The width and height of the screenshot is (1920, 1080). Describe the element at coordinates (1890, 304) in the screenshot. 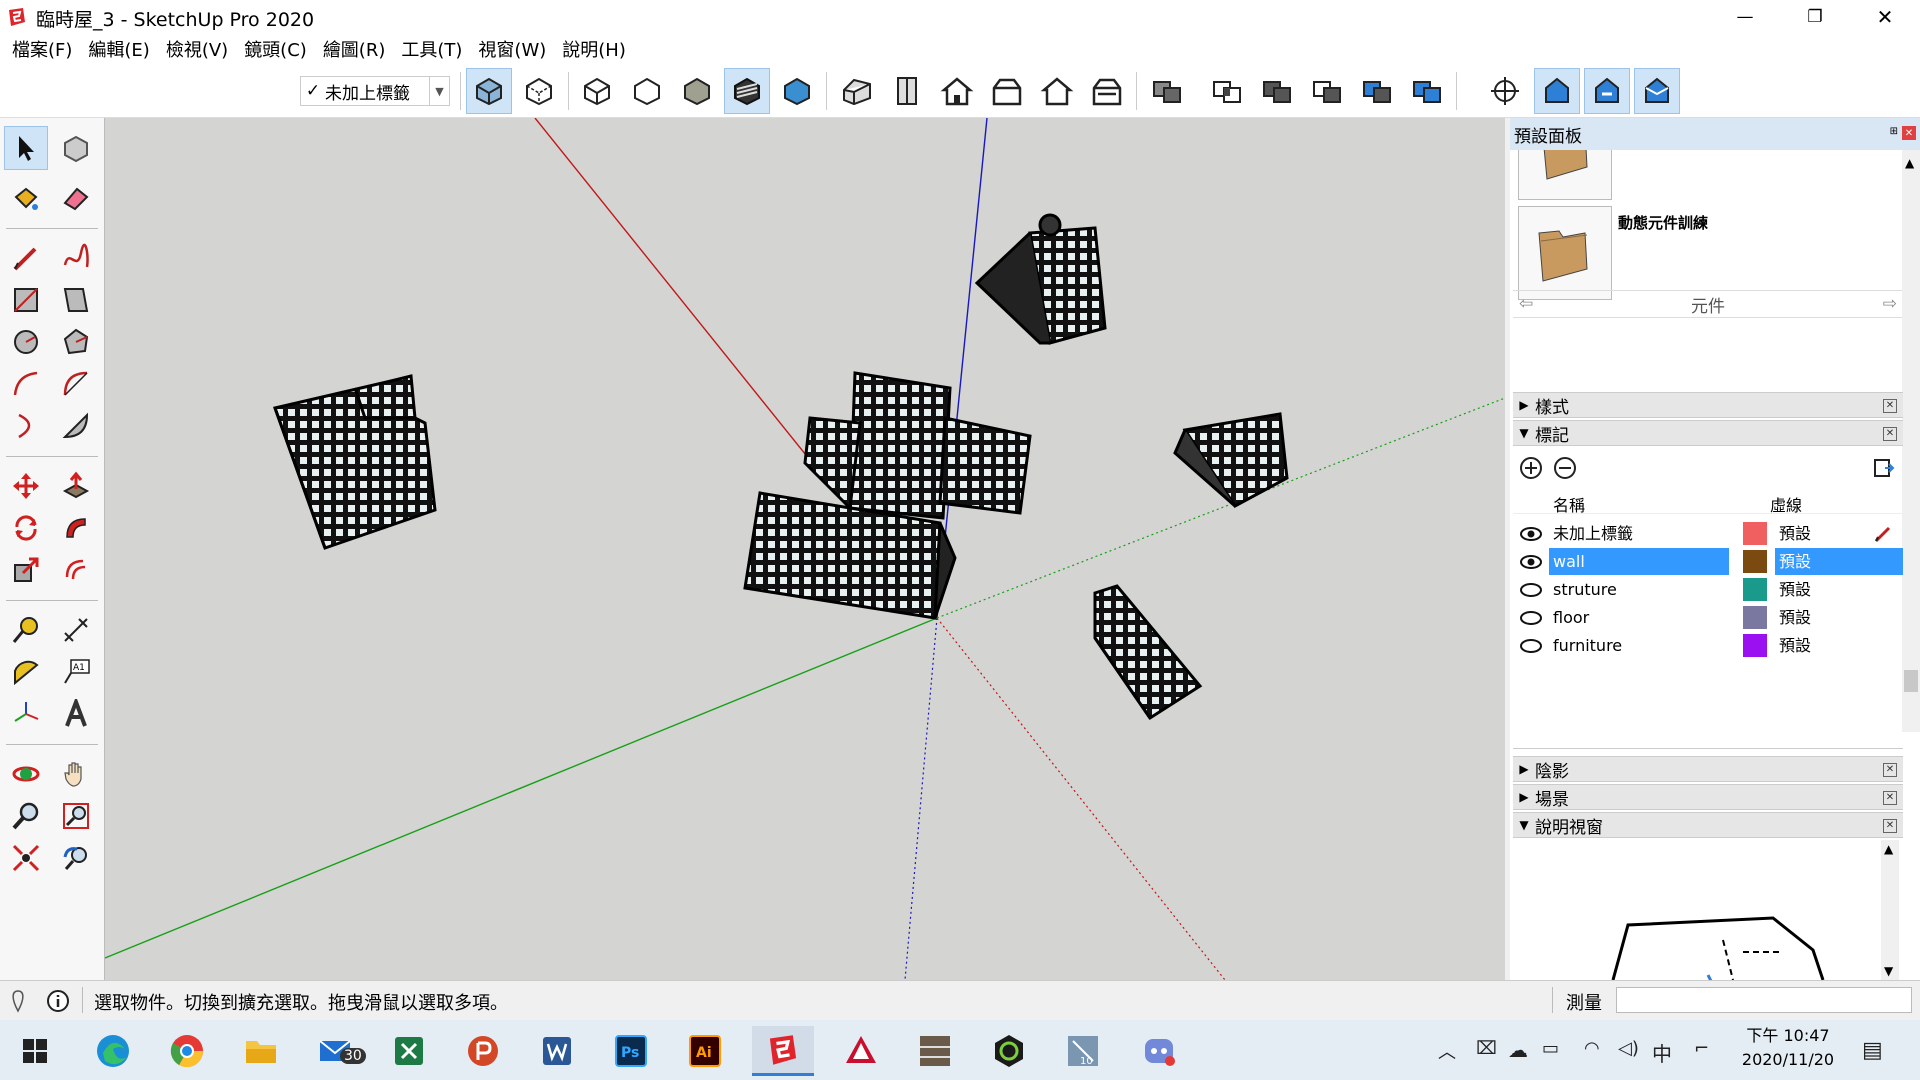

I see `forward-arrow-icon: ⇨` at that location.